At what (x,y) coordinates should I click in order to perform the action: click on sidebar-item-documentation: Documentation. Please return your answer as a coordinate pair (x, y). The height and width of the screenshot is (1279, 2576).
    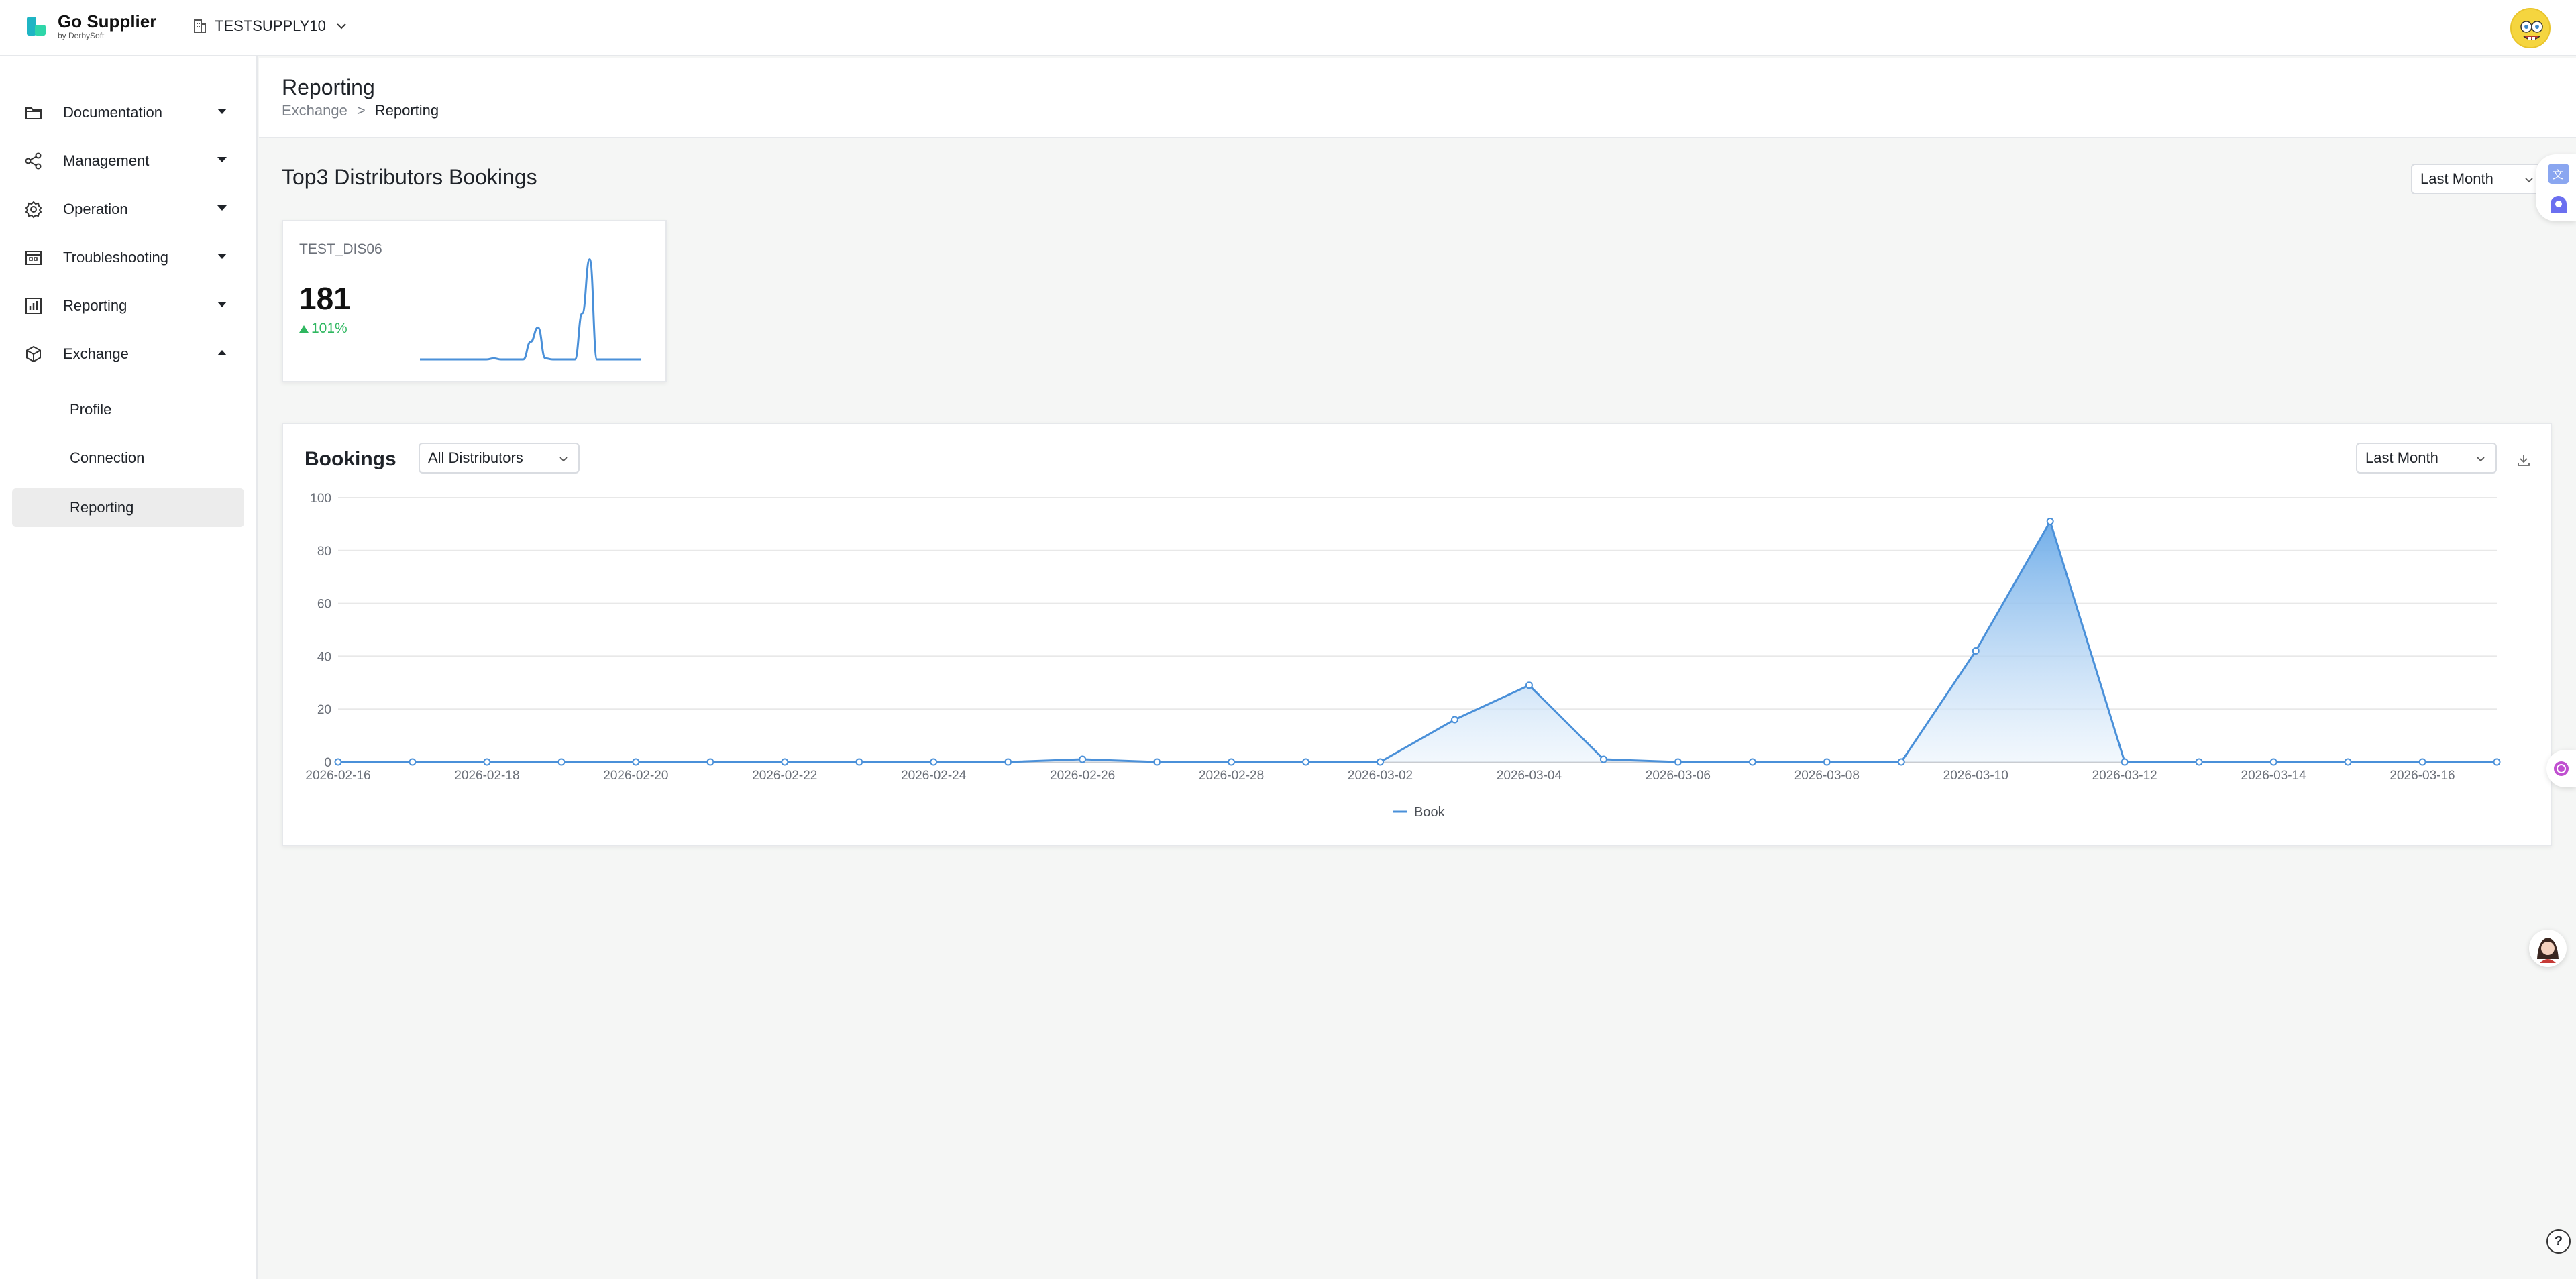
    Looking at the image, I should click on (129, 113).